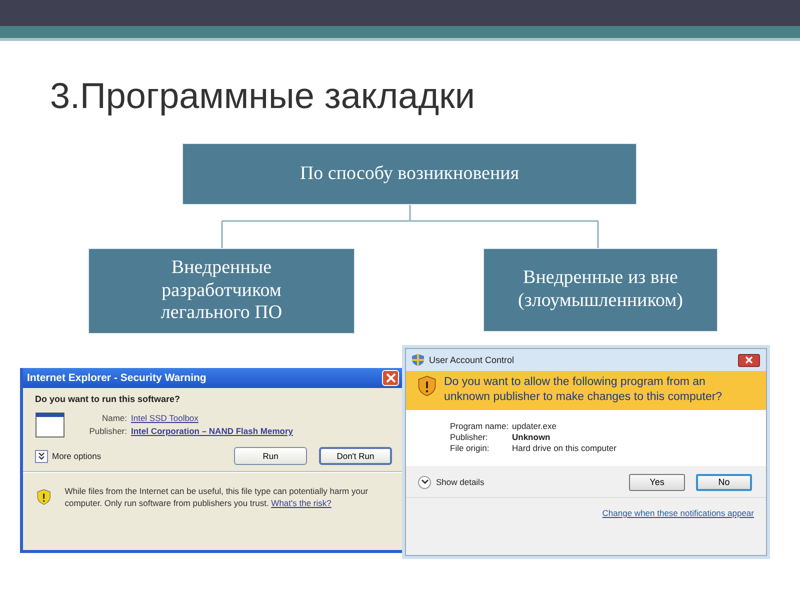  I want to click on diagram-child-box: Внедренные из вне (злоумышленником), so click(600, 290).